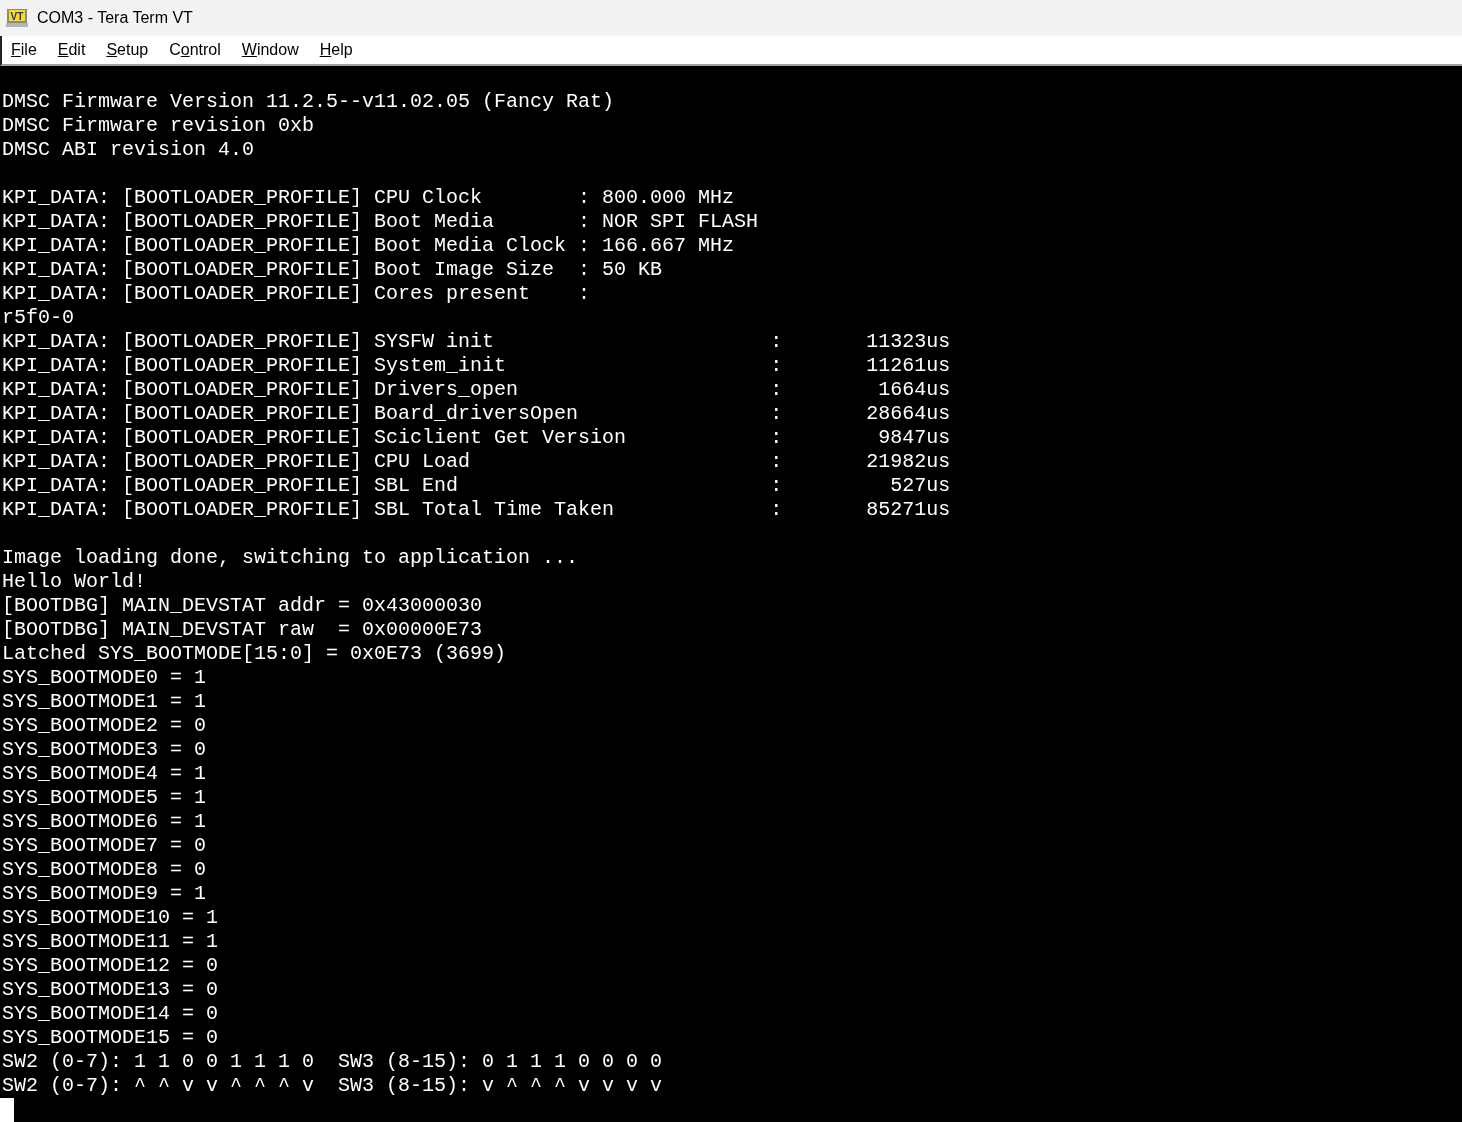  Describe the element at coordinates (274, 50) in the screenshot. I see `menu-item: Window` at that location.